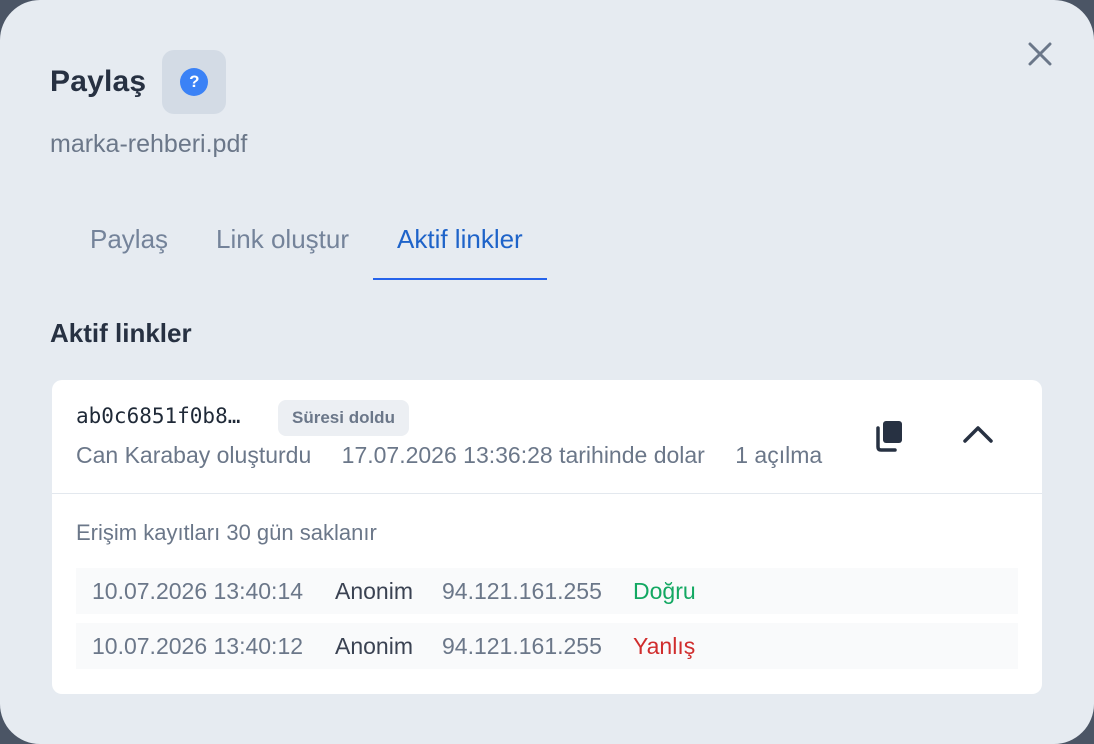 Image resolution: width=1094 pixels, height=744 pixels. I want to click on copy-icon, so click(889, 436).